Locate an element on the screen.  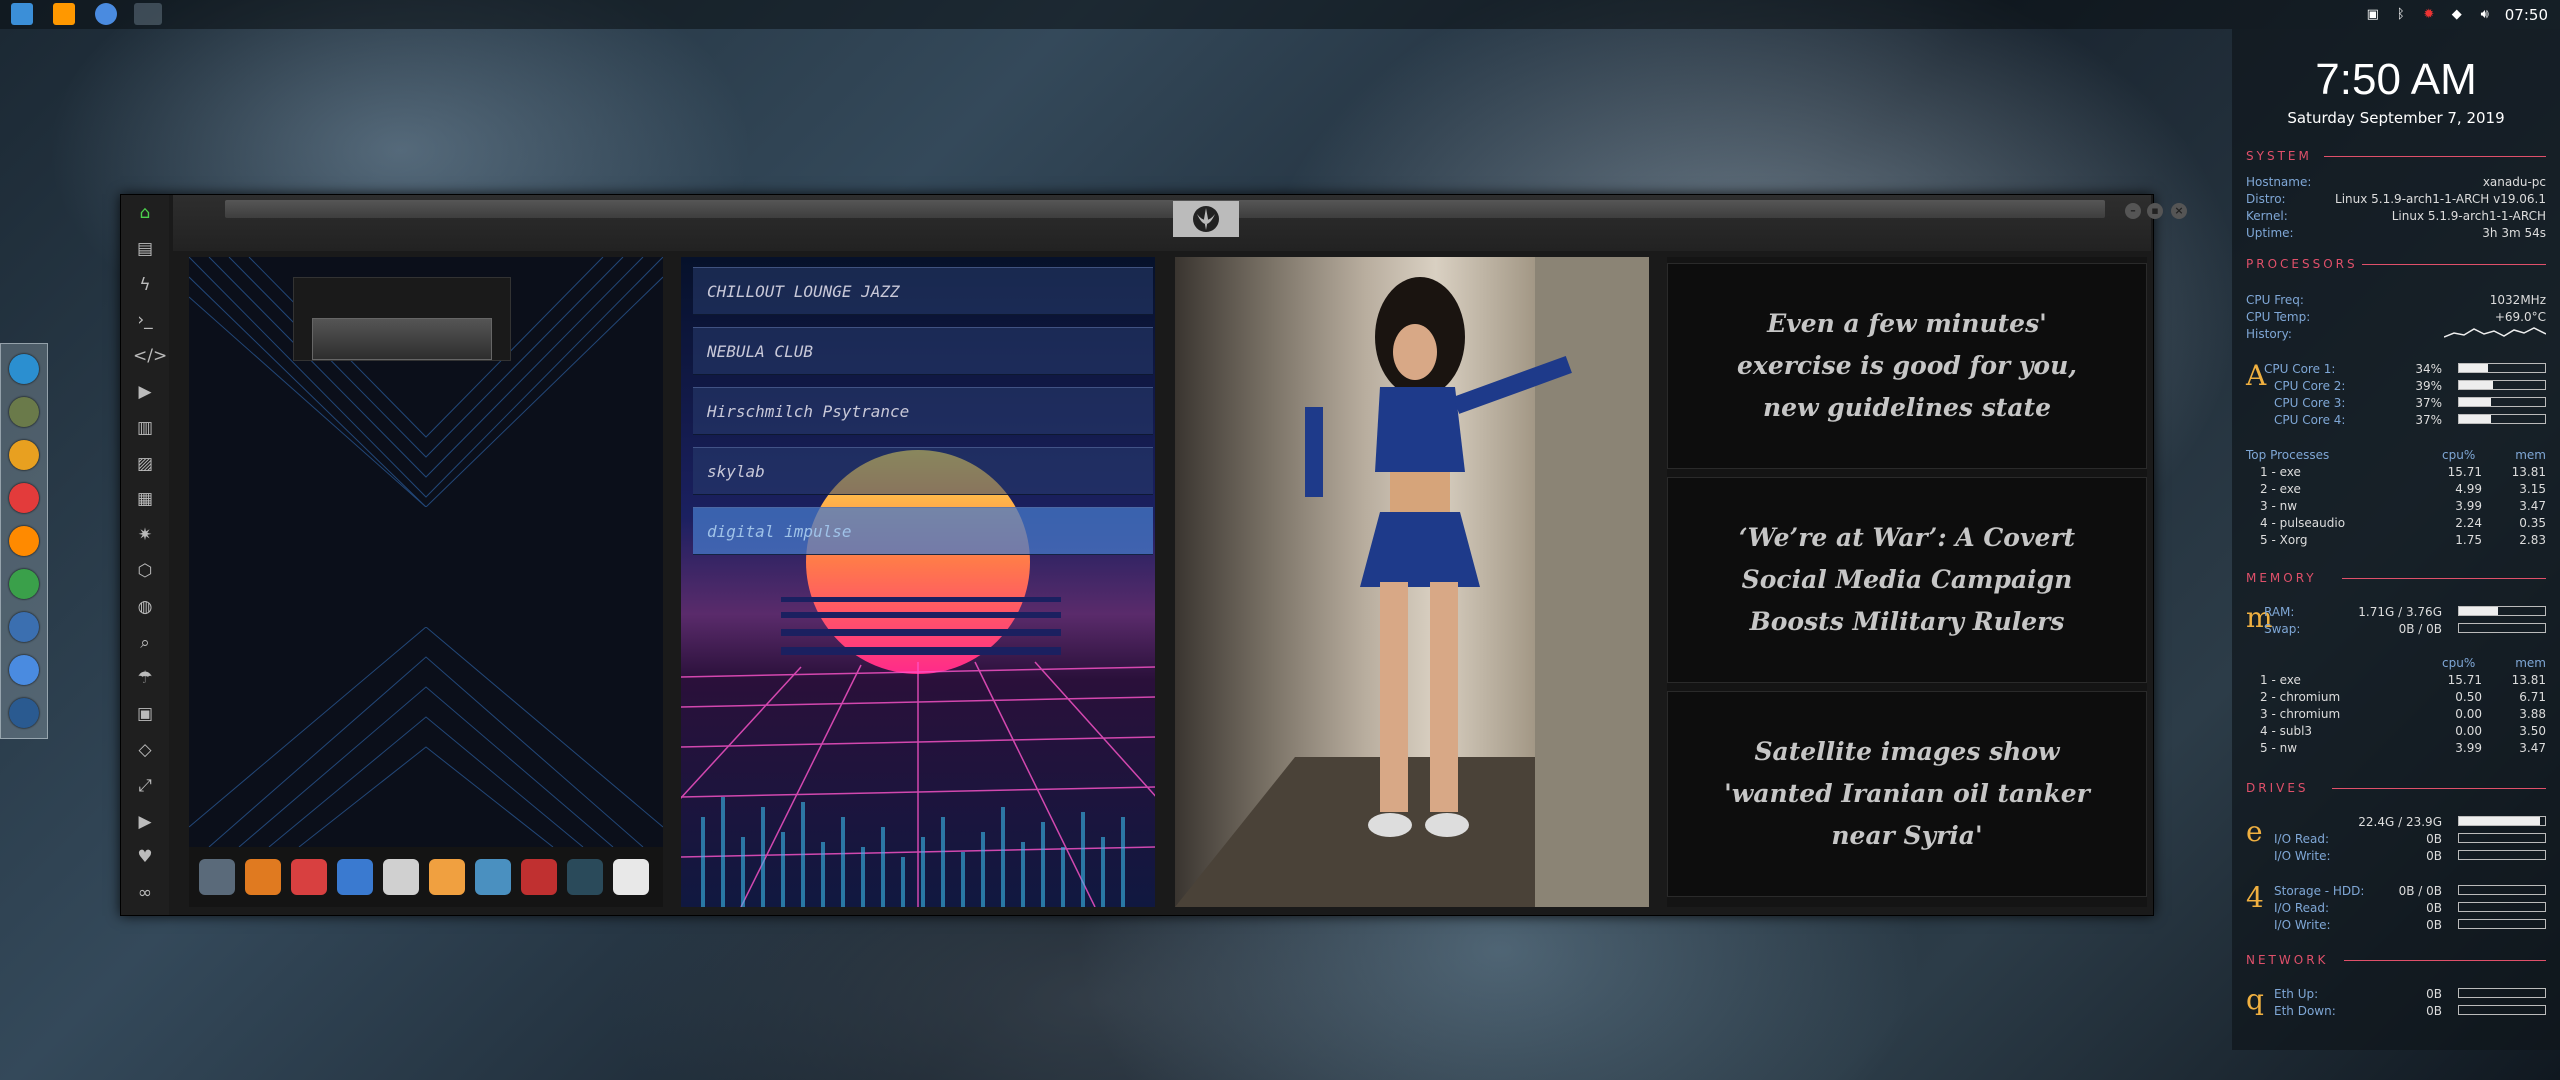
monitor-icon is located at coordinates (24, 584).